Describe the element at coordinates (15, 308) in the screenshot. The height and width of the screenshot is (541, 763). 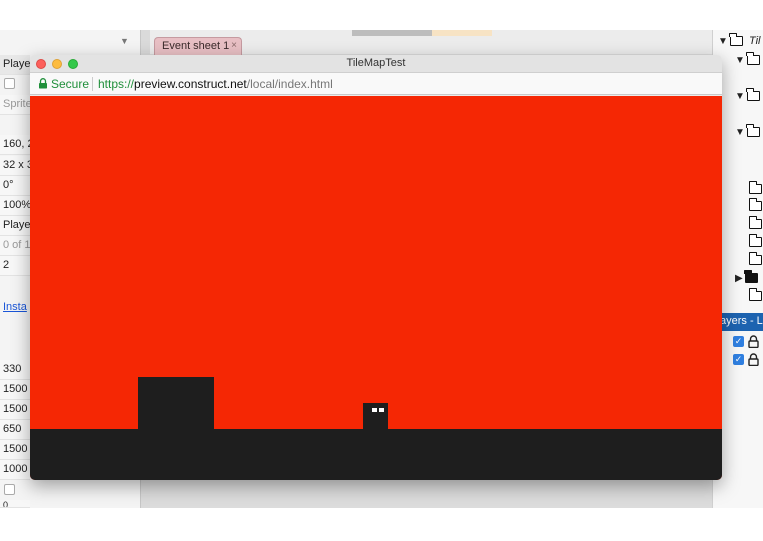
I see `instance-variables-link: Insta` at that location.